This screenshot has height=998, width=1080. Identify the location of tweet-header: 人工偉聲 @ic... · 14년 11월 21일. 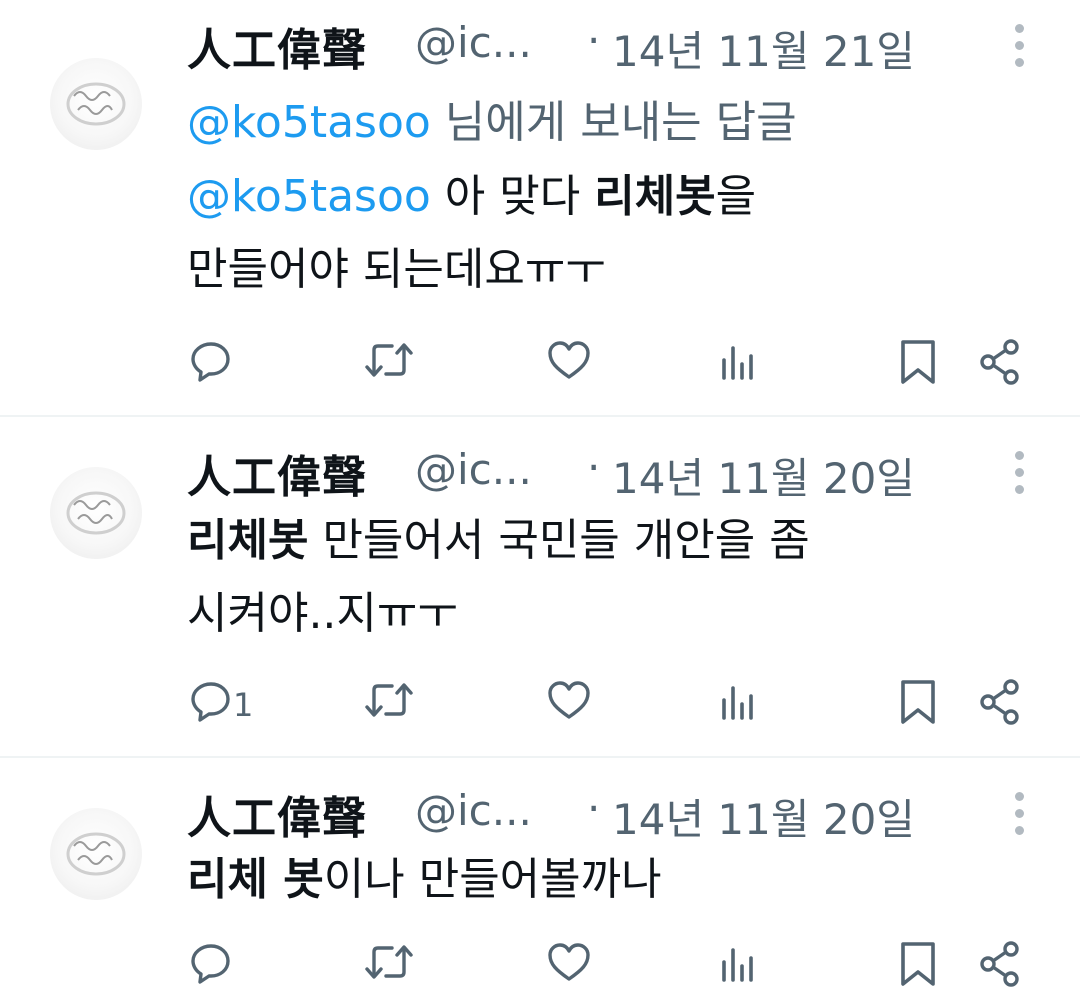
(587, 45).